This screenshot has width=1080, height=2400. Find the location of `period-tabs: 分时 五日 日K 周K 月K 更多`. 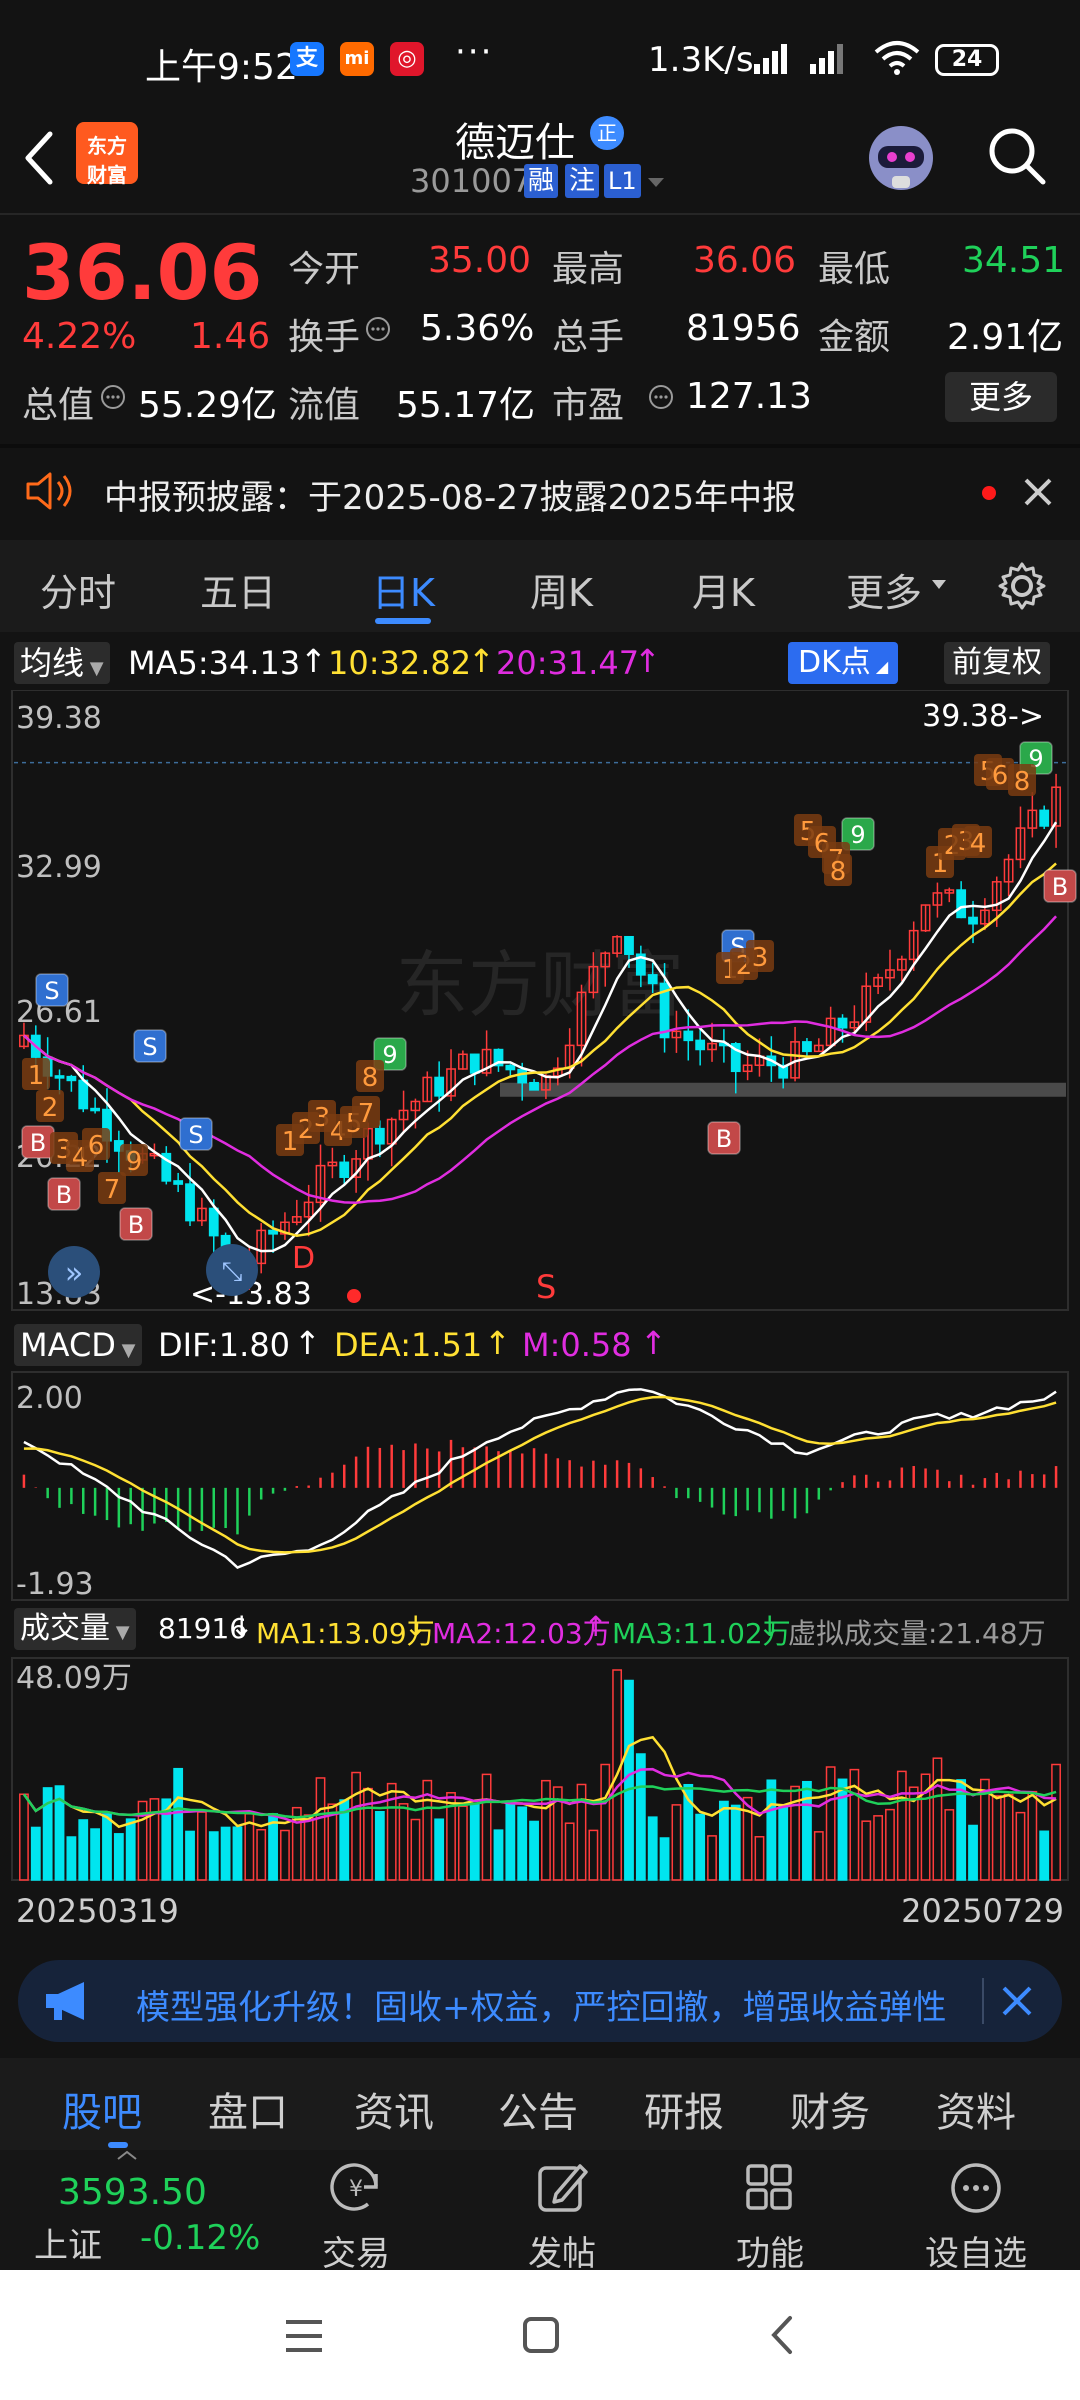

period-tabs: 分时 五日 日K 周K 月K 更多 is located at coordinates (540, 586).